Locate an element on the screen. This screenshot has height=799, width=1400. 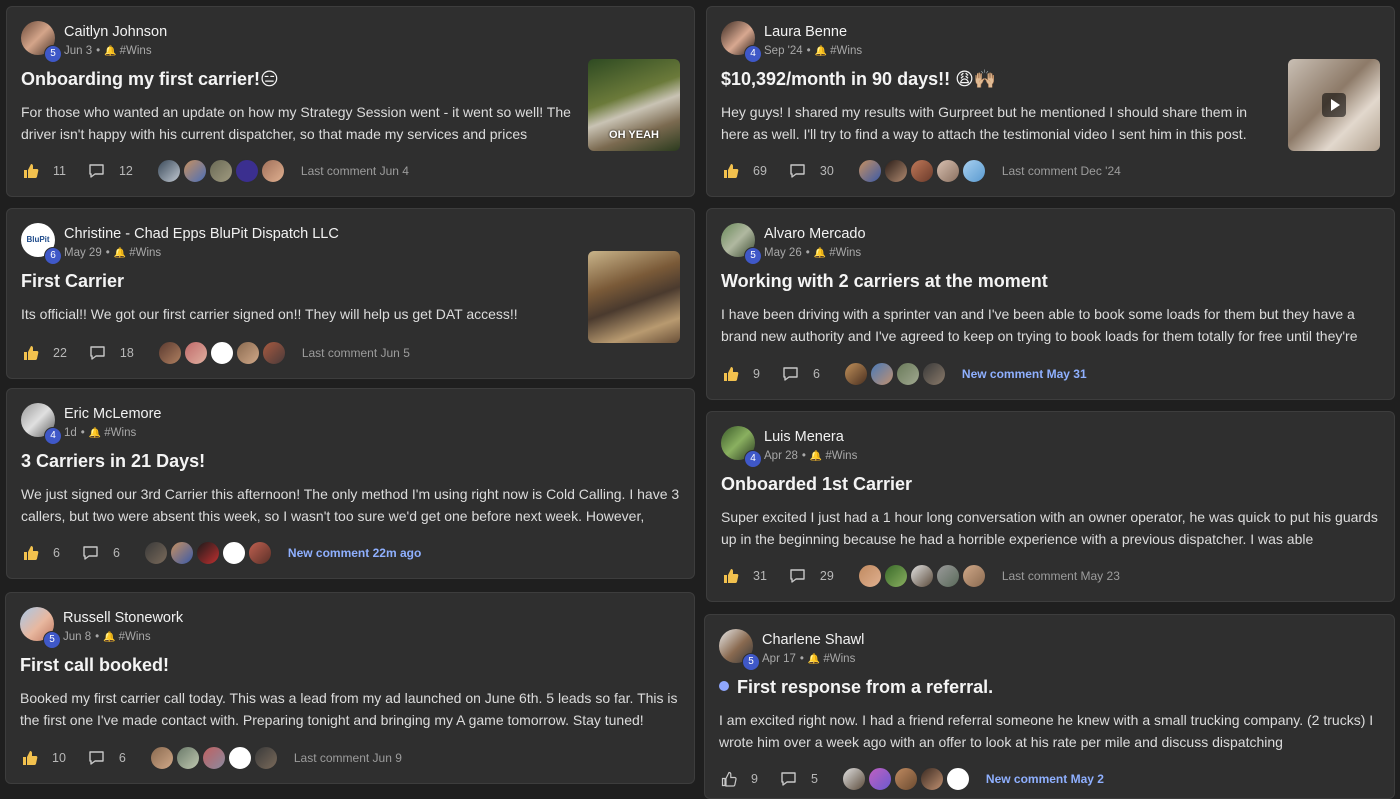
author-name: Caitlyn Johnson is located at coordinates (115, 32).